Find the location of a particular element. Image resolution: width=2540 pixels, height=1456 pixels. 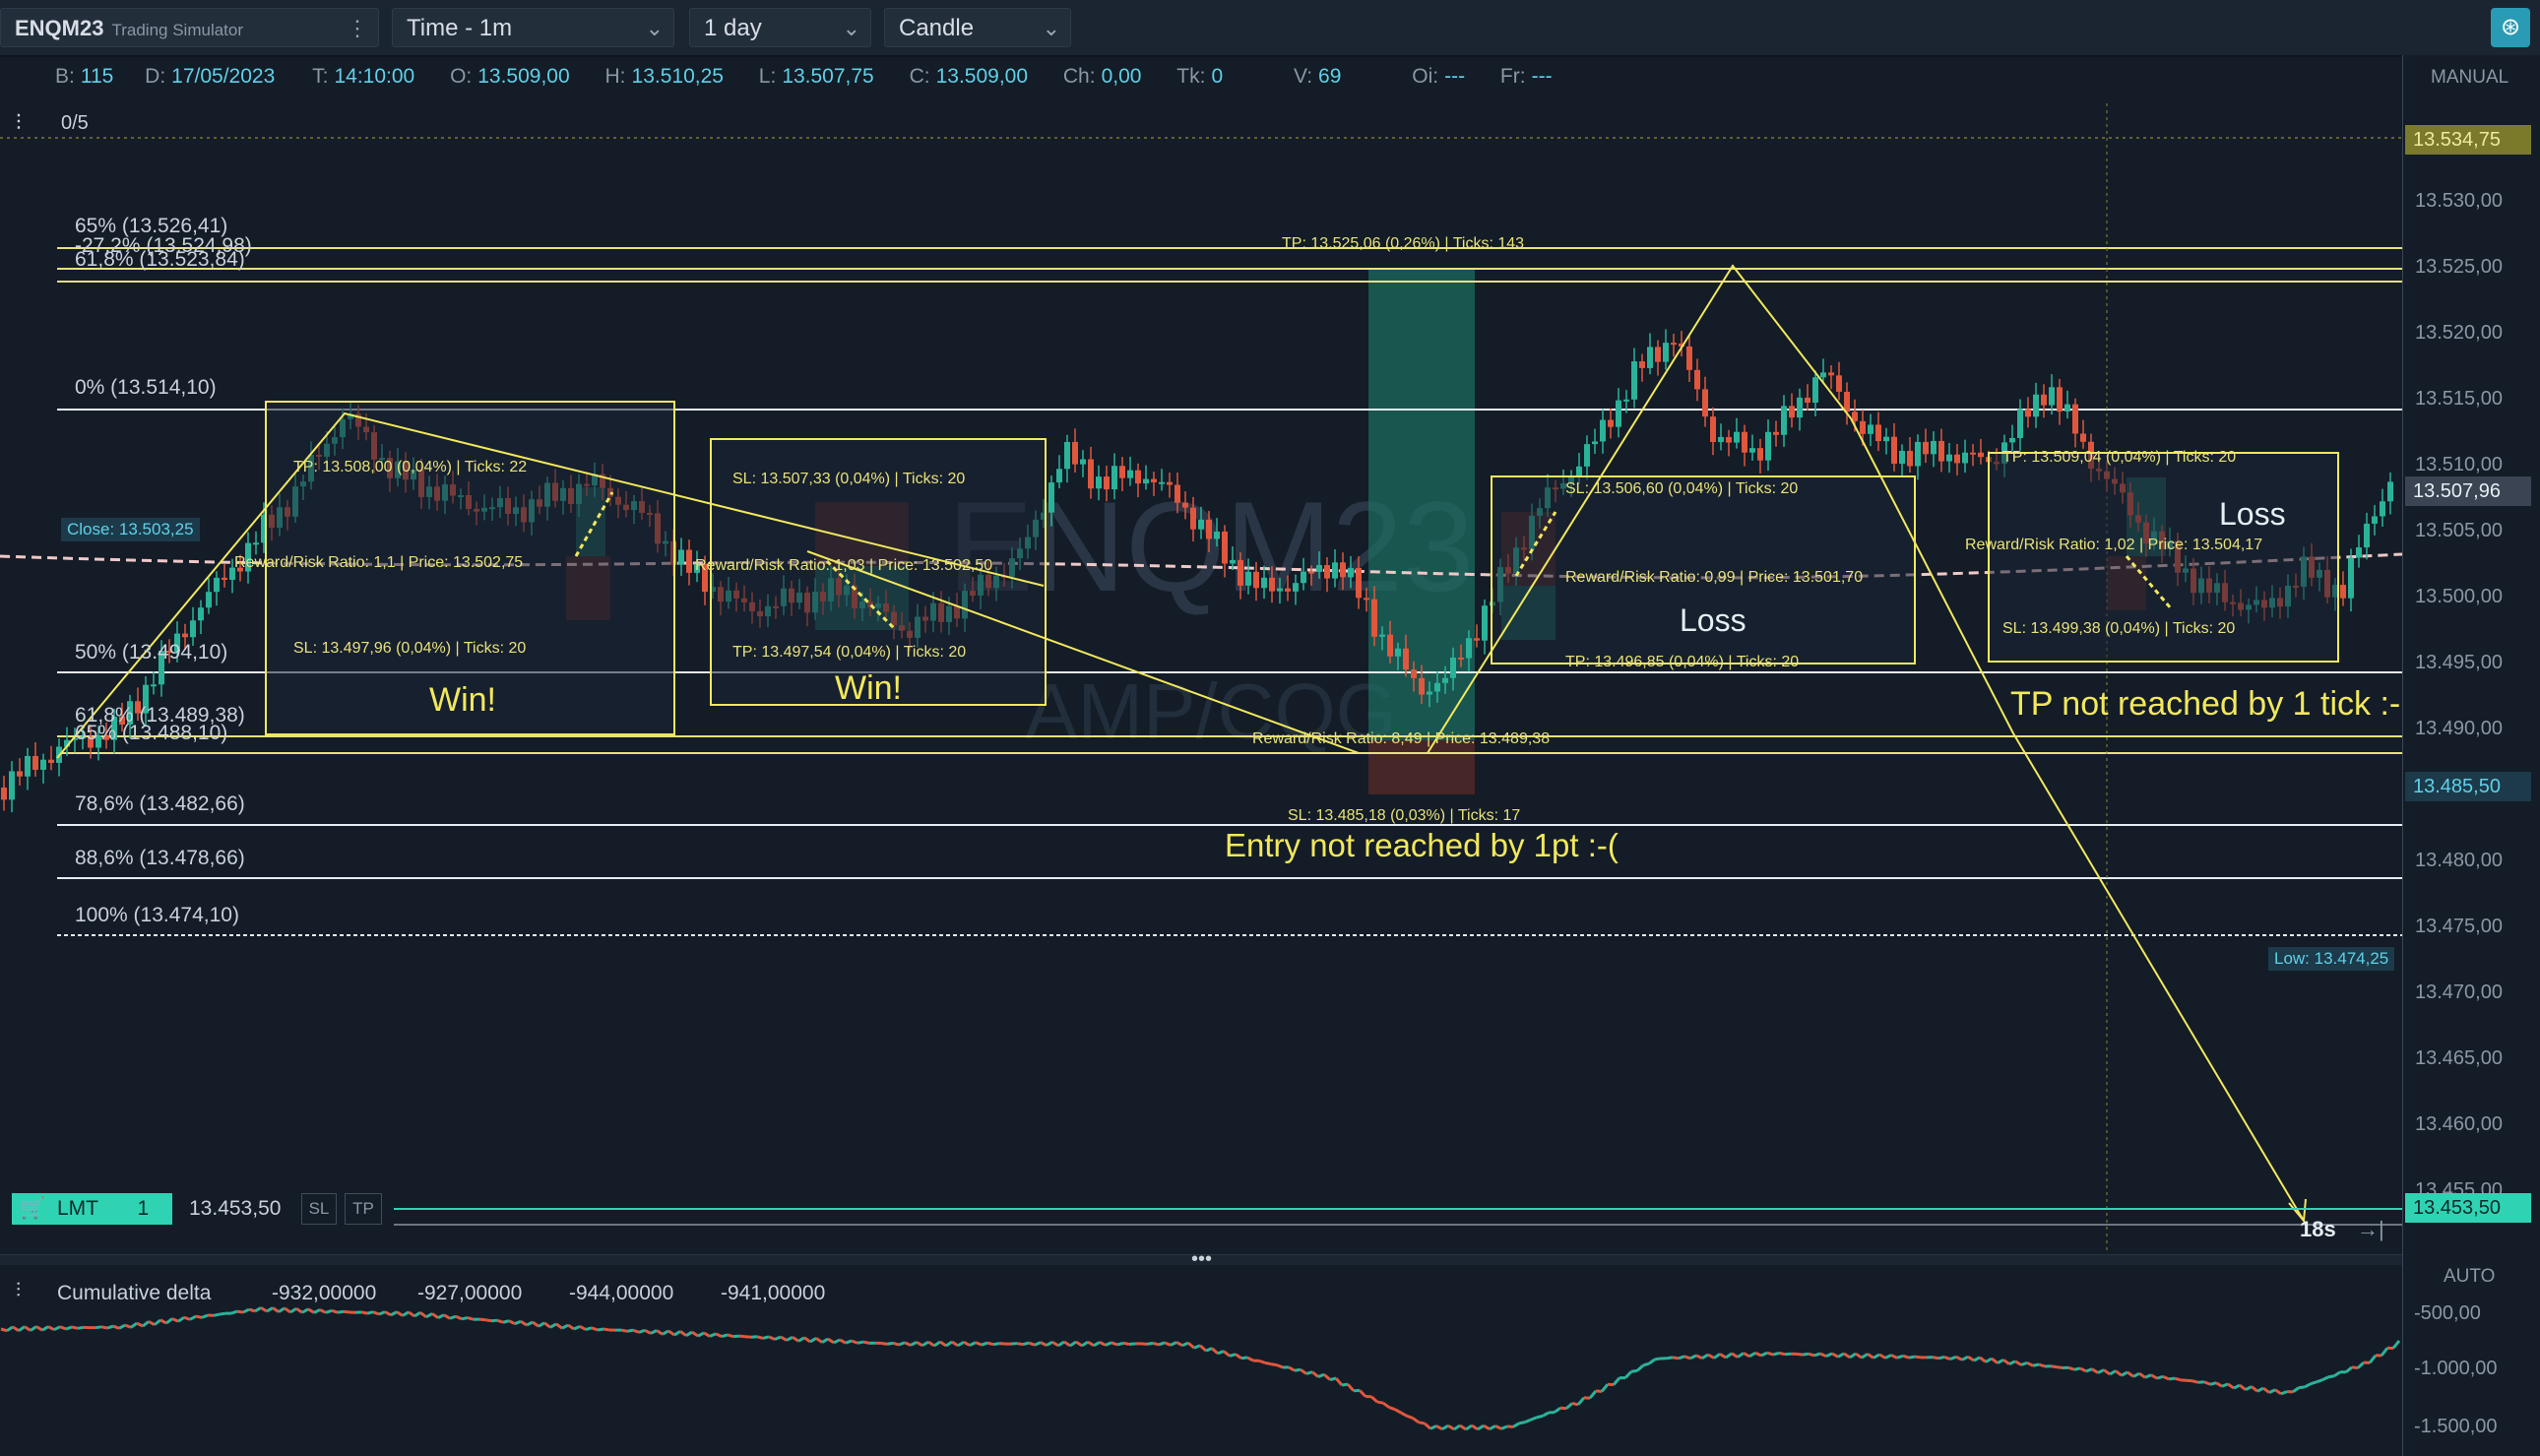

symbol-selector: ENQM23 Trading Simulator ⋮ is located at coordinates (189, 27).